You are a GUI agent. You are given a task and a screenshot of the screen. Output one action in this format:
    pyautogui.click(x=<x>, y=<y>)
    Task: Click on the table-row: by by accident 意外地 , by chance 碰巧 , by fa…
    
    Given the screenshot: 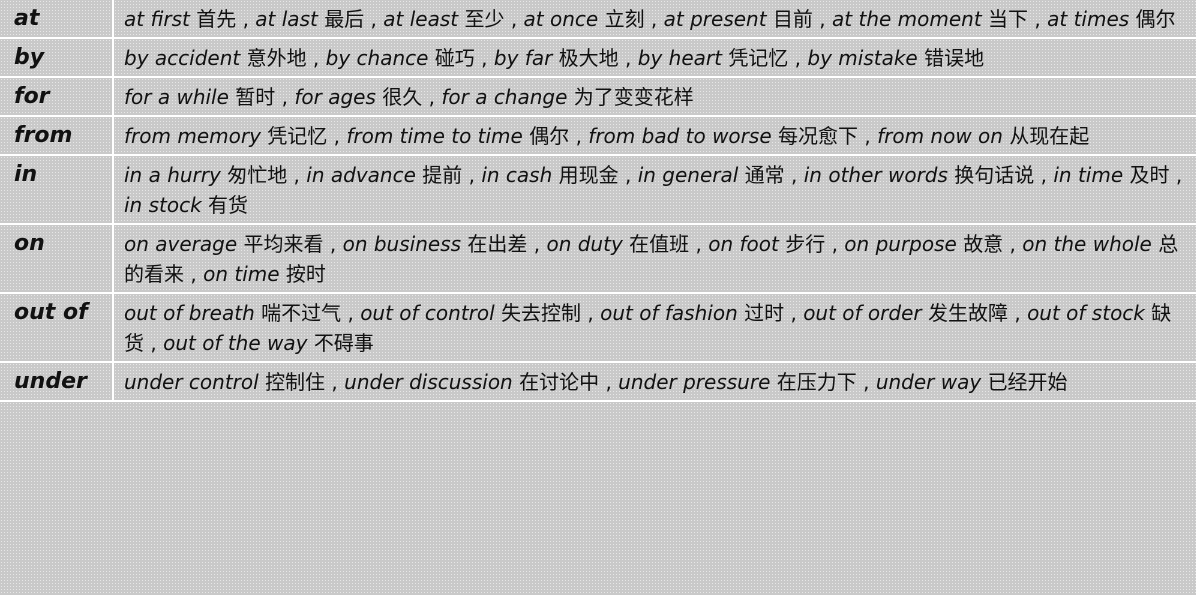 What is the action you would take?
    pyautogui.click(x=598, y=58)
    